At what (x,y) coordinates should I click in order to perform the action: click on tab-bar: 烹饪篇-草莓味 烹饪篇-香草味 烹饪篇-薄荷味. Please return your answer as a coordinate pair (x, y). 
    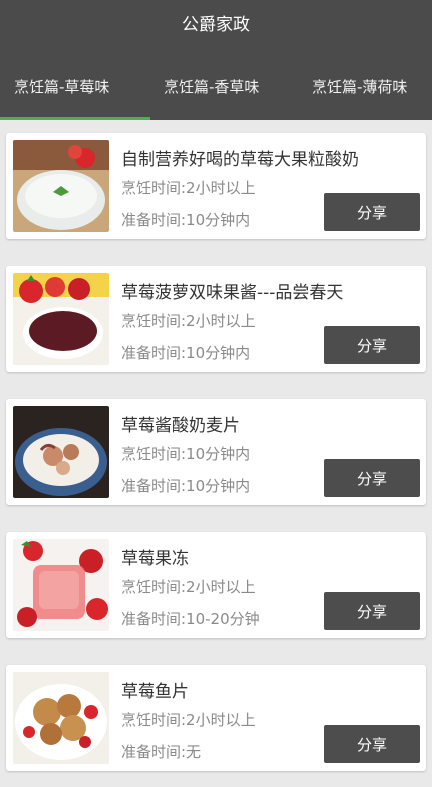
    Looking at the image, I should click on (216, 95).